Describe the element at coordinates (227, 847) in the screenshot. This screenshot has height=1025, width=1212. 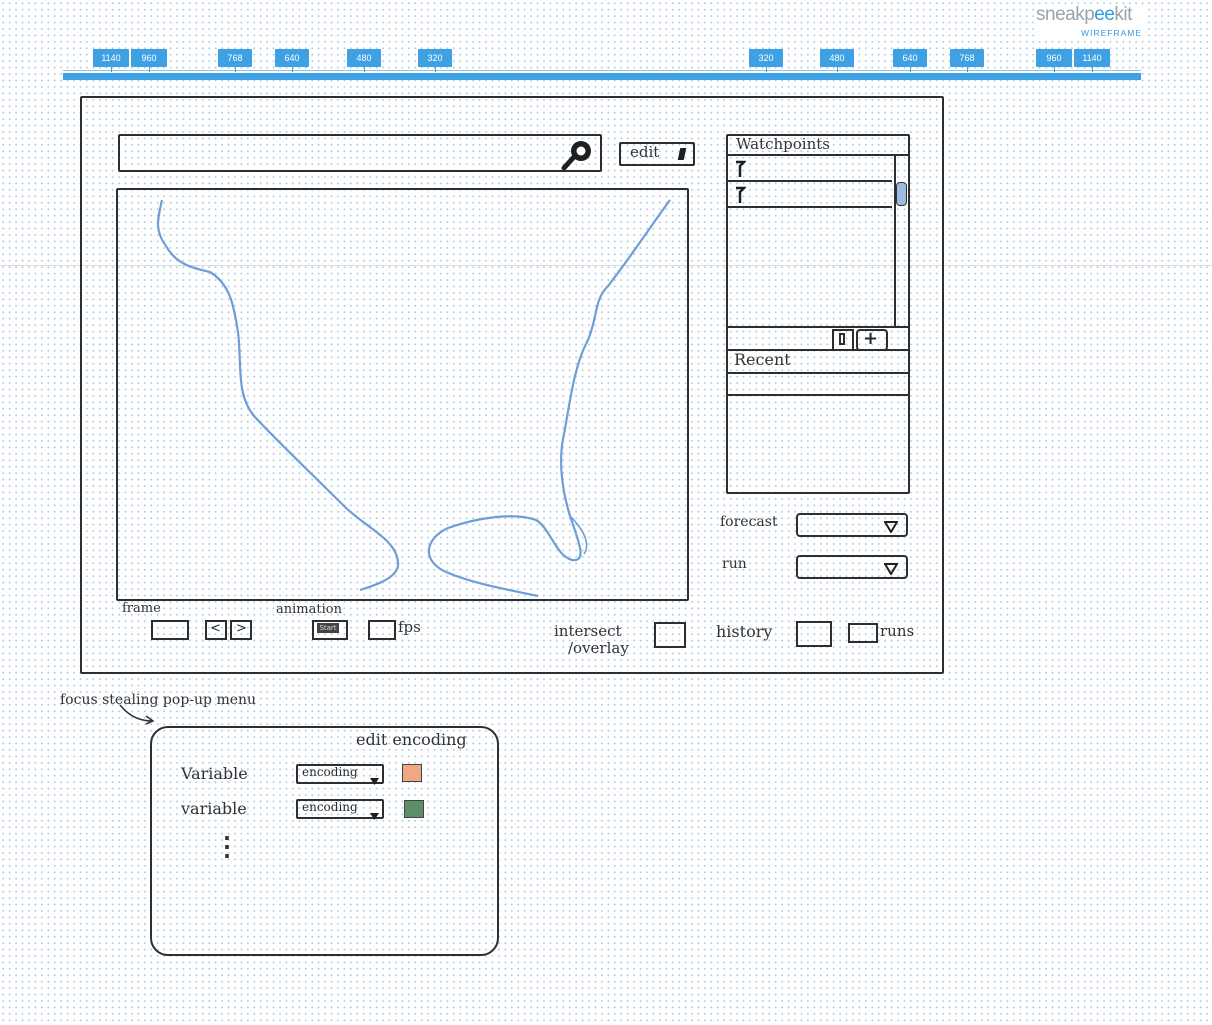
I see `more-items-ellipsis: ⋮` at that location.